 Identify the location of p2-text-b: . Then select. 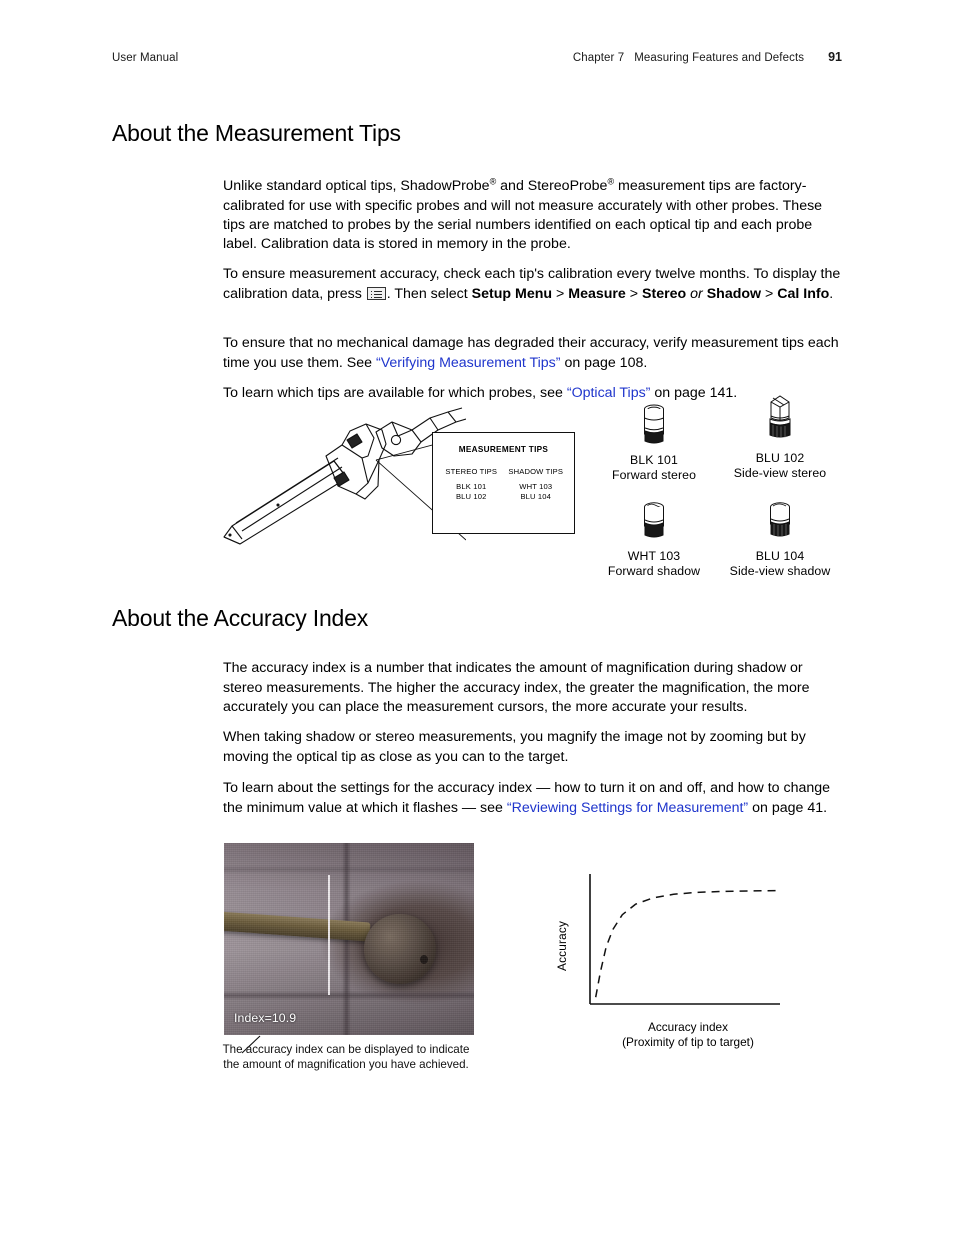
(429, 293).